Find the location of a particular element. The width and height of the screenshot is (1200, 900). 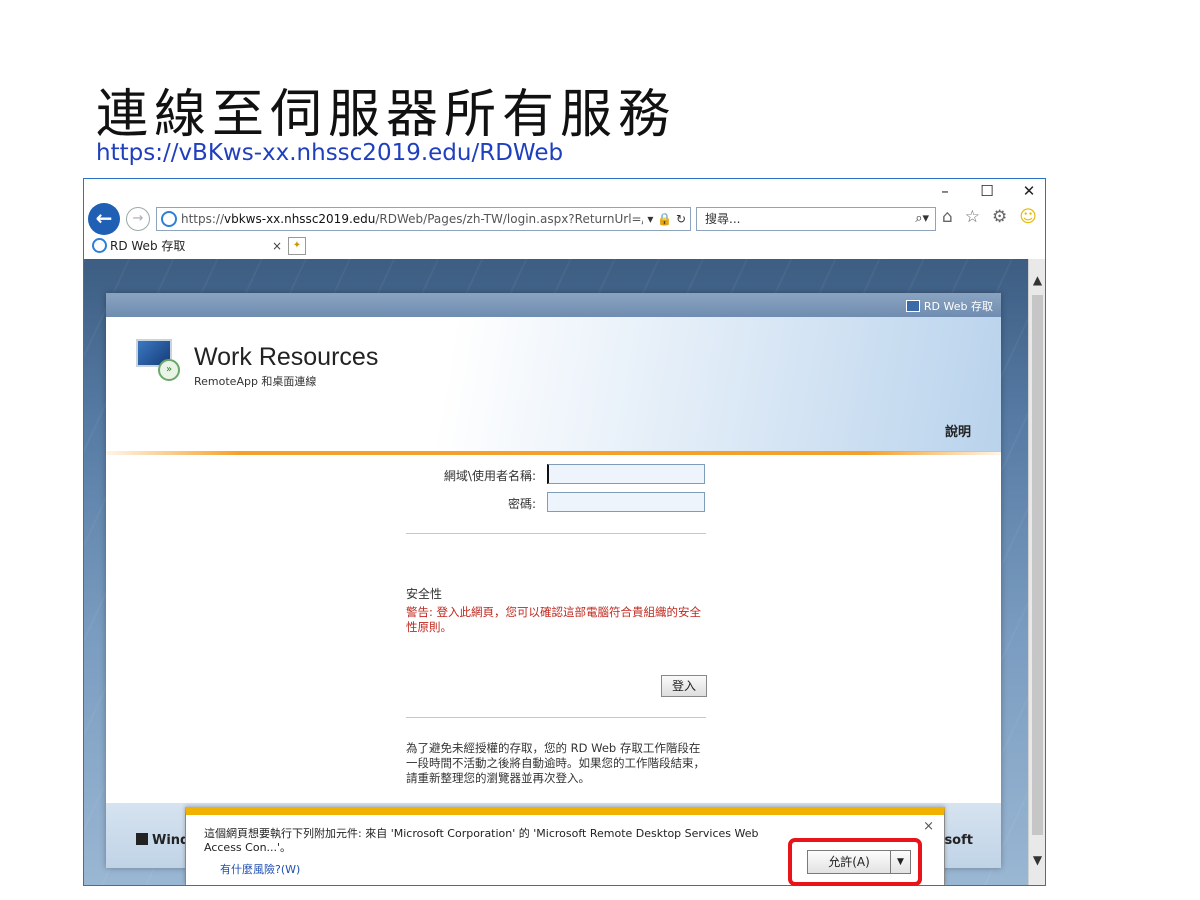

work-resources-title: Work Resources is located at coordinates (286, 357).